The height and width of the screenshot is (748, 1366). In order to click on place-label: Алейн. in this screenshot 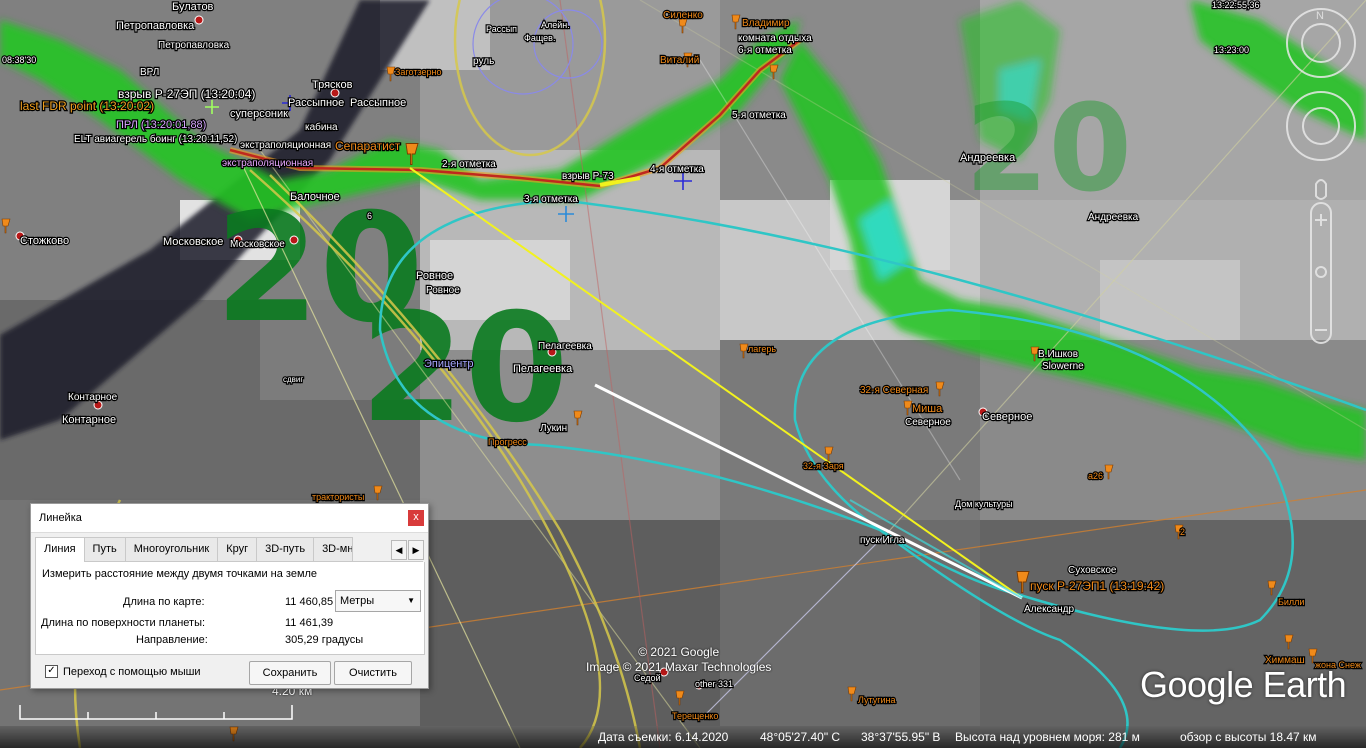, I will do `click(555, 25)`.